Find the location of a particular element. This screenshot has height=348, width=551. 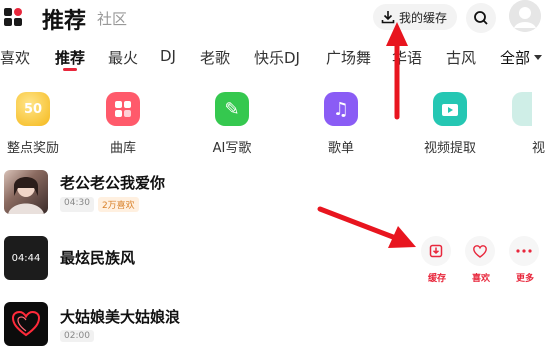

all-categories-label: 全部 is located at coordinates (515, 58).